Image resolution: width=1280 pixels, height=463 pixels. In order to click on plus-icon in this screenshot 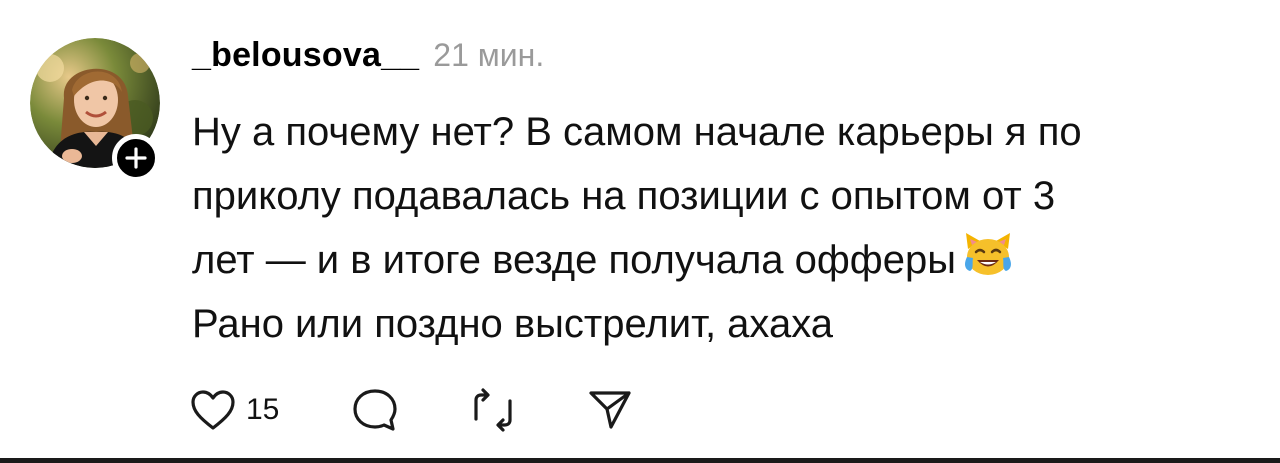, I will do `click(136, 158)`.